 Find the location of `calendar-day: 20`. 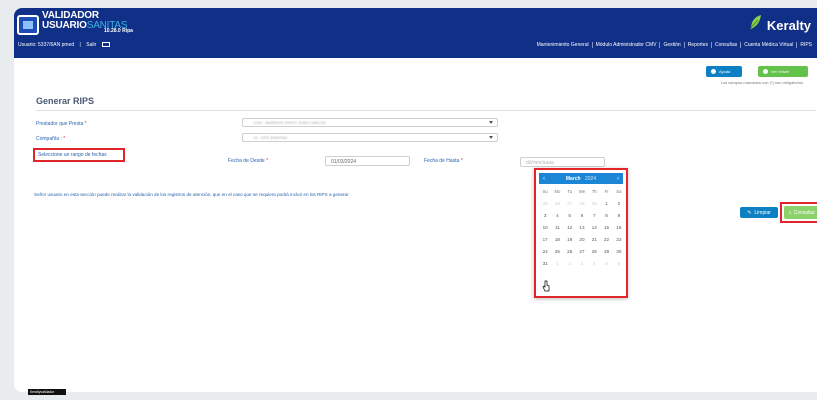

calendar-day: 20 is located at coordinates (582, 239).